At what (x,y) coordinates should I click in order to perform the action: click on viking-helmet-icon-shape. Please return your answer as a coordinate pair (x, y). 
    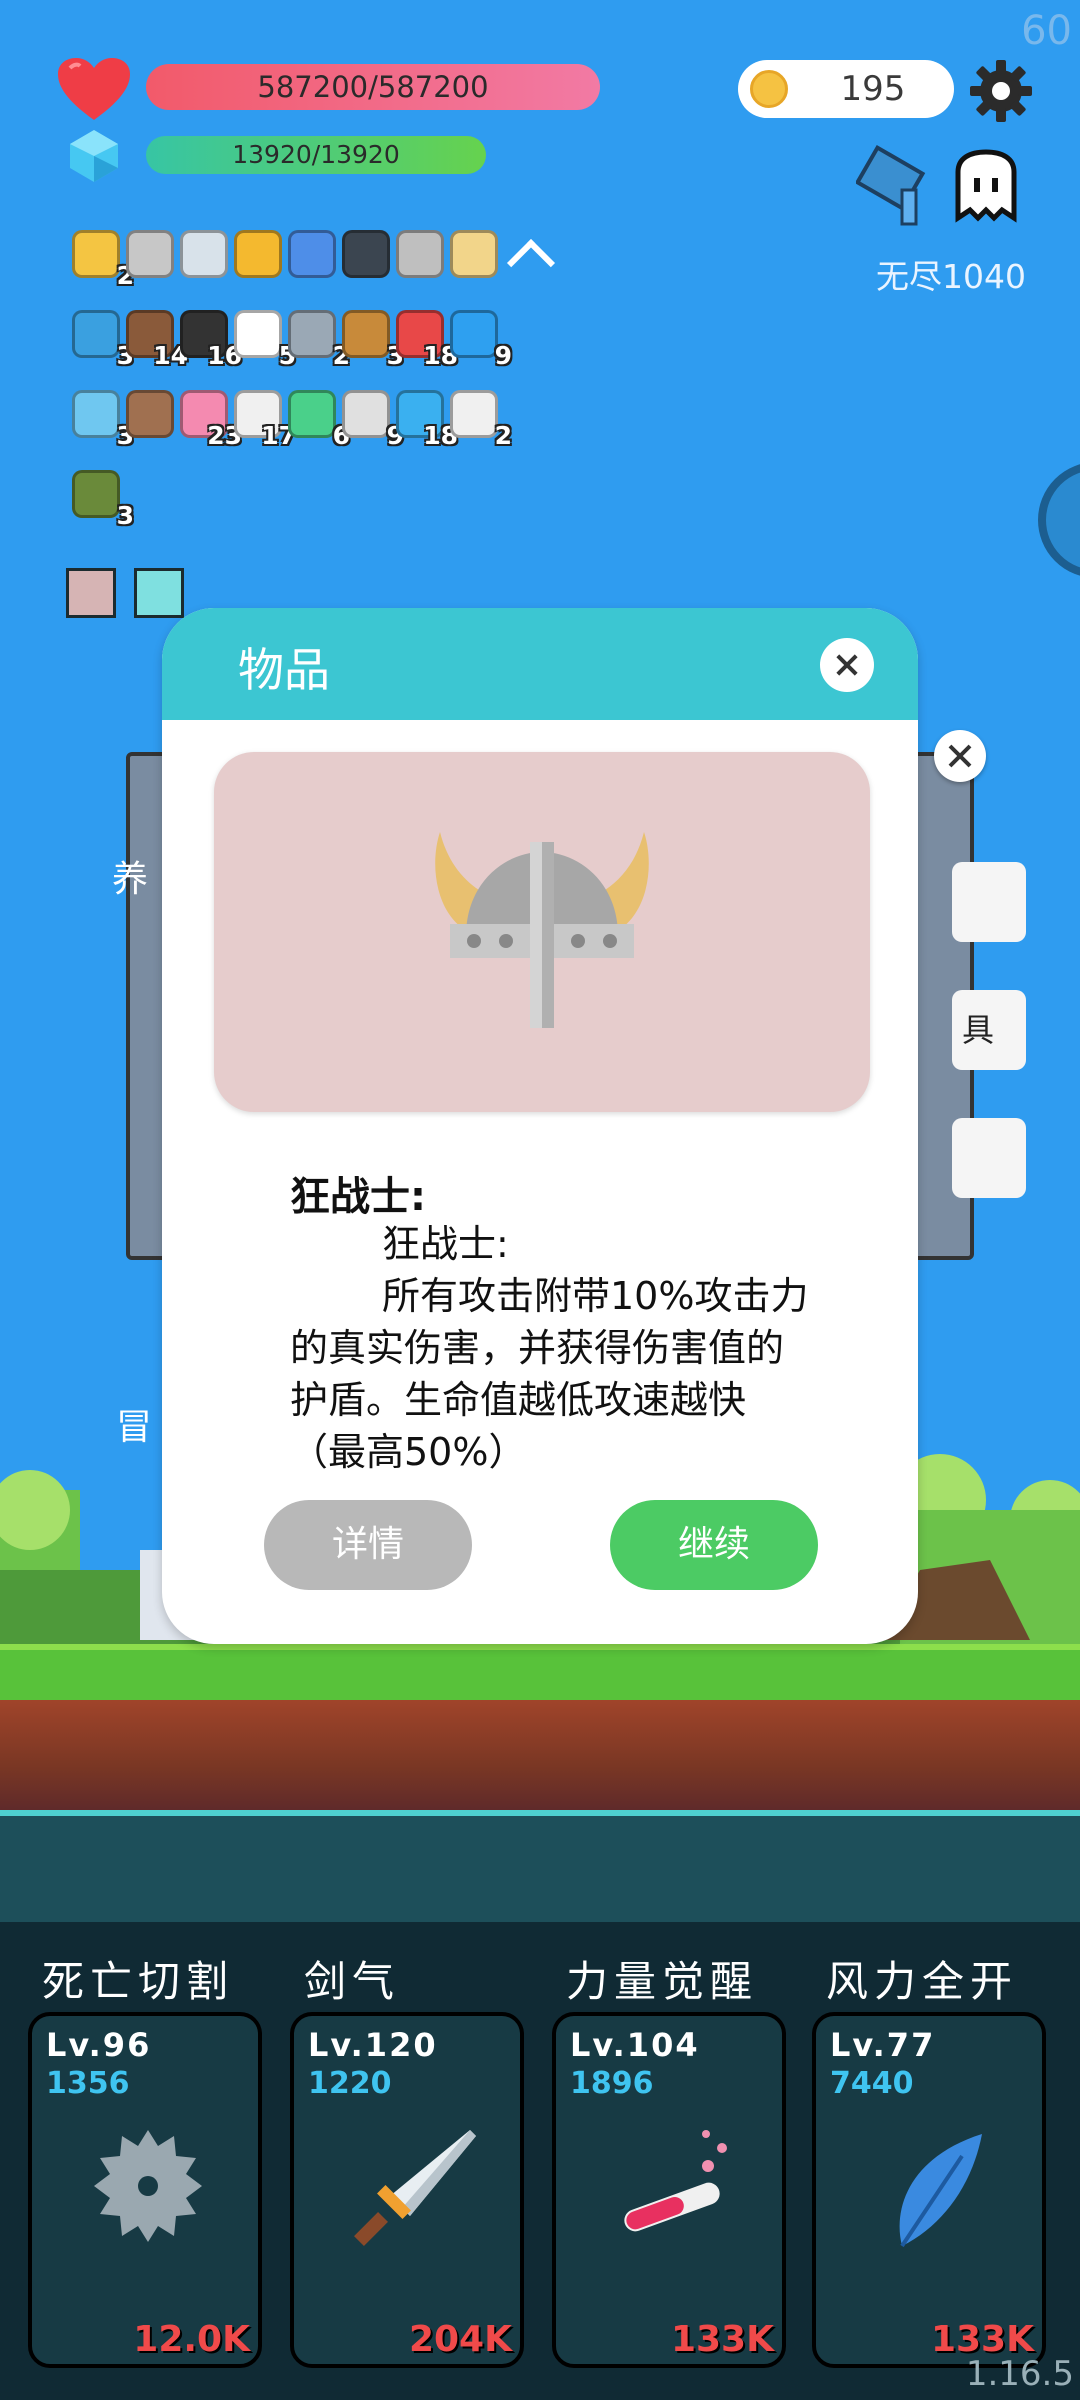
    Looking at the image, I should click on (420, 254).